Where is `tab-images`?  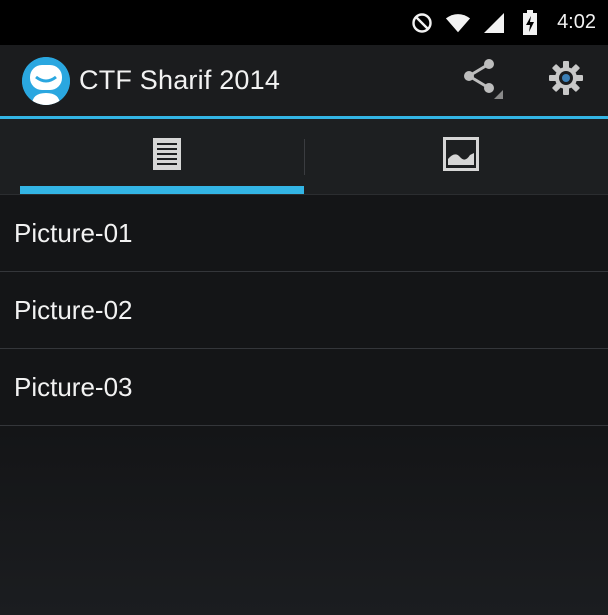
tab-images is located at coordinates (461, 156).